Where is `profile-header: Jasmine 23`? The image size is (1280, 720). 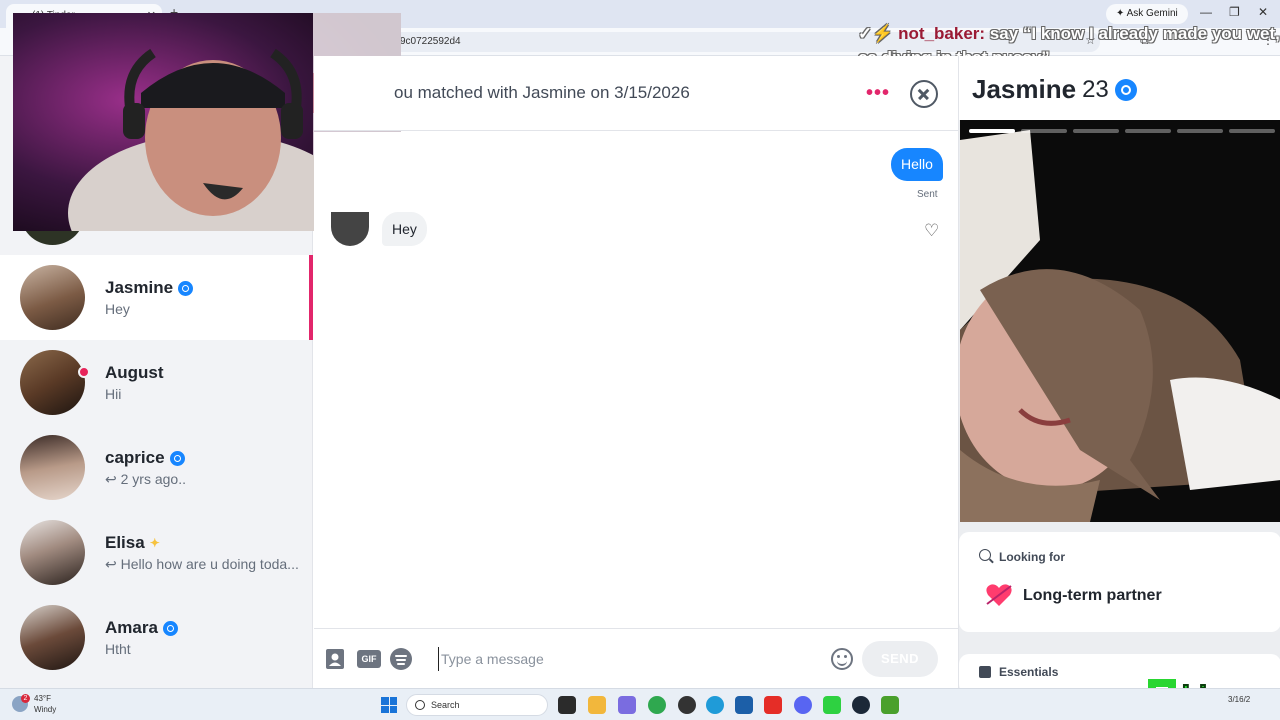
profile-header: Jasmine 23 is located at coordinates (1119, 88).